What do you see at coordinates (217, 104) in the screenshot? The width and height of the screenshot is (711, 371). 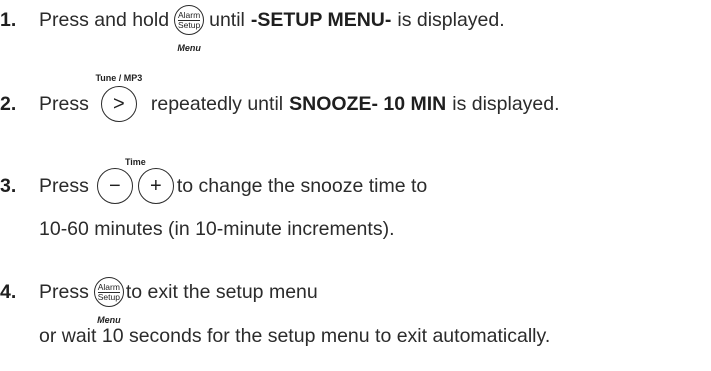 I see `step-text: repeatedly until` at bounding box center [217, 104].